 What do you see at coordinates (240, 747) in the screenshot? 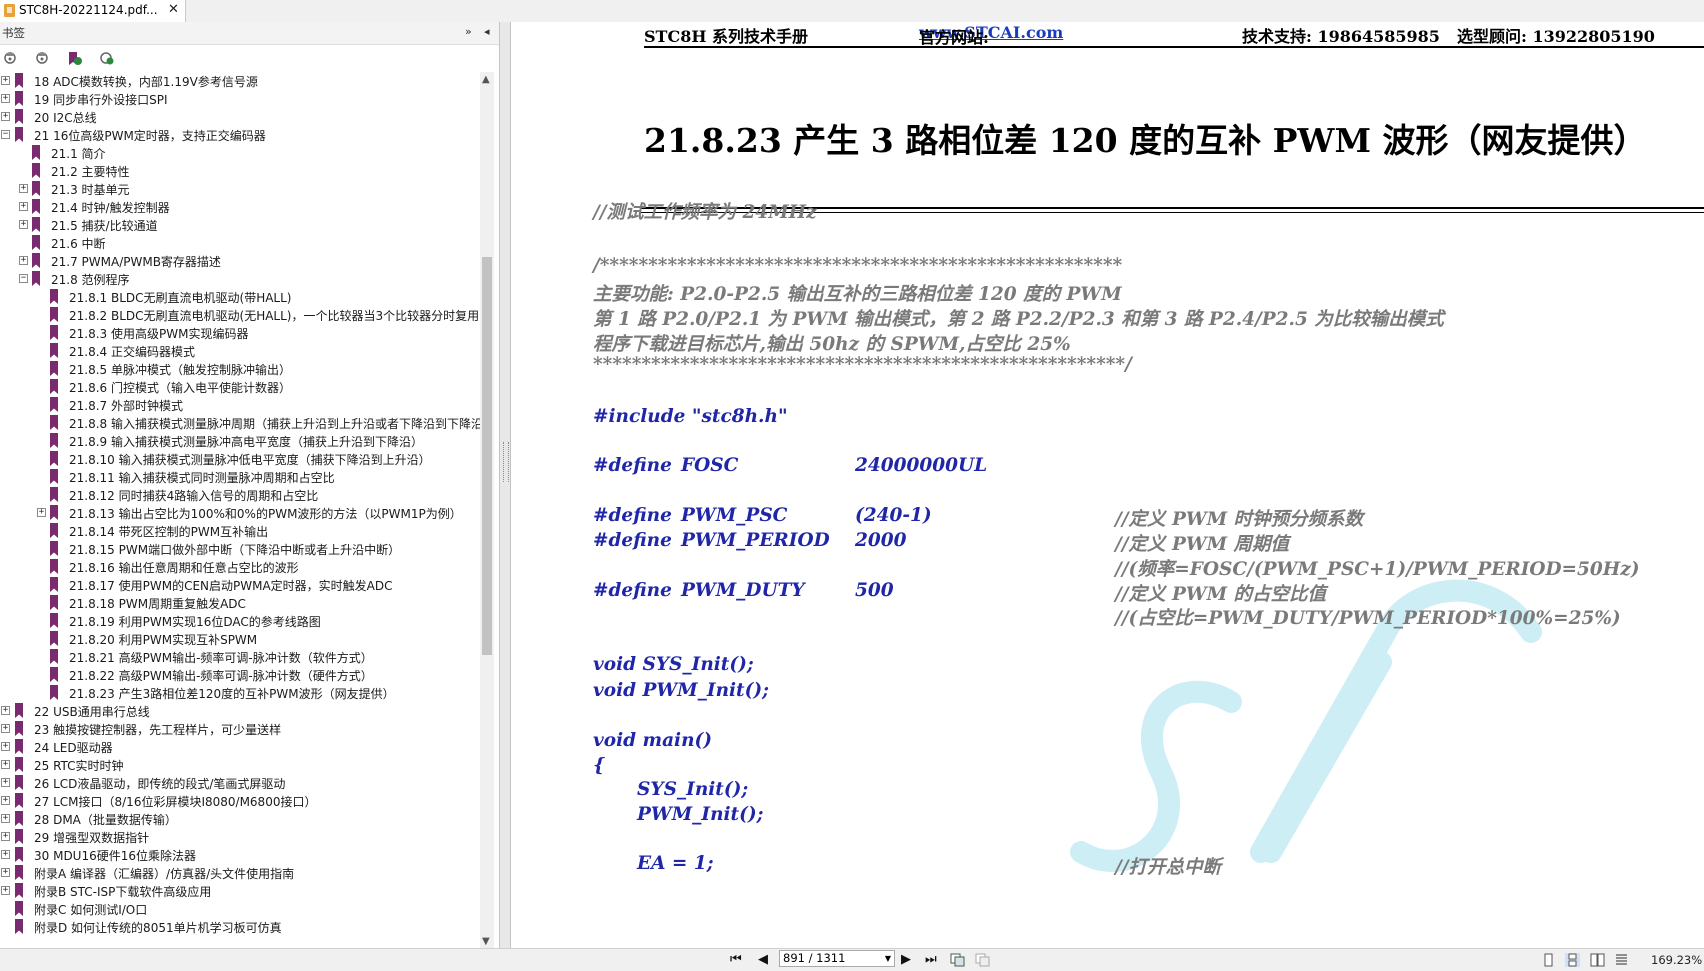
I see `bookmark-item: +24 LED驱动器` at bounding box center [240, 747].